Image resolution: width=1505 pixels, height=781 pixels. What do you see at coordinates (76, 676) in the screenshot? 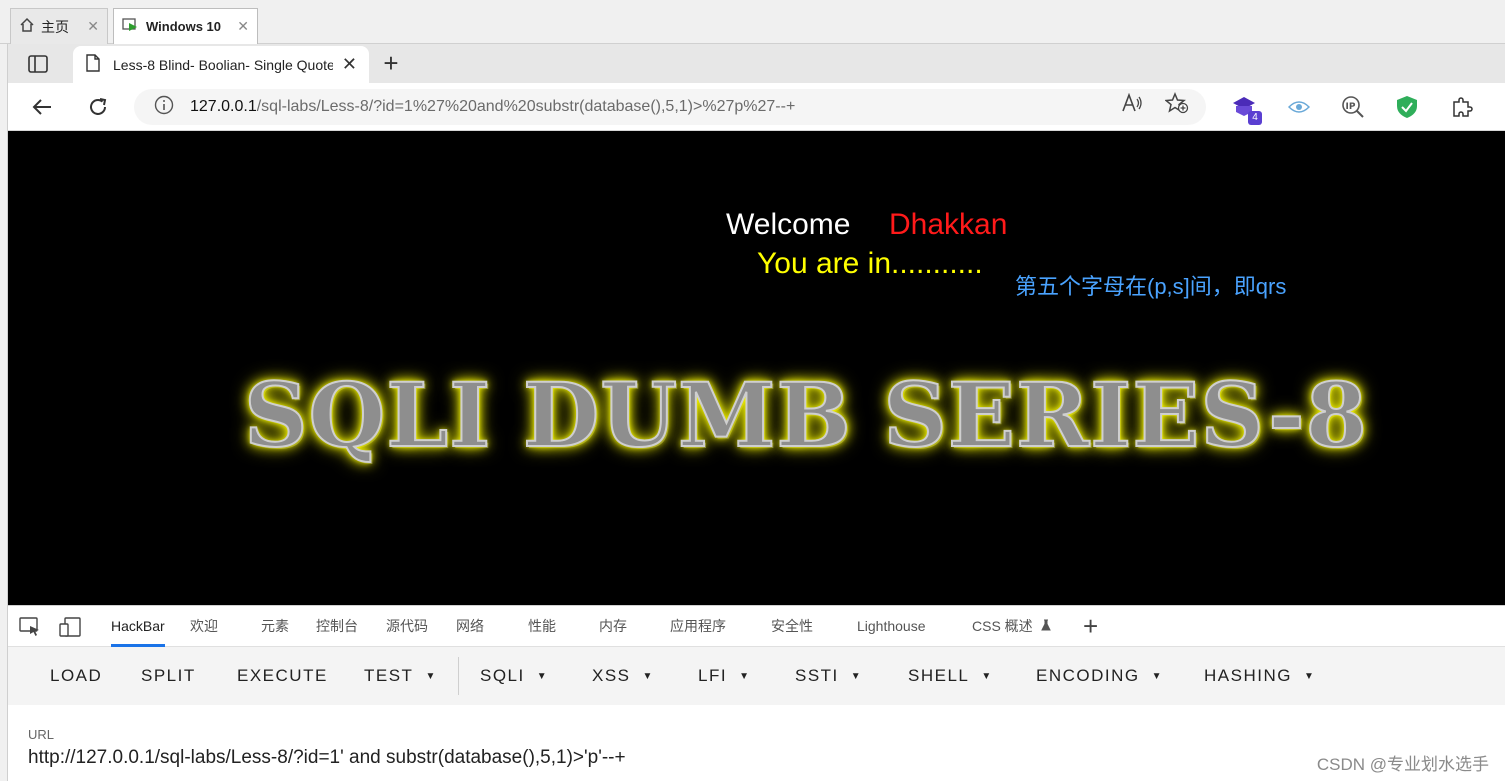
I see `hackbar-load-button: LOAD` at bounding box center [76, 676].